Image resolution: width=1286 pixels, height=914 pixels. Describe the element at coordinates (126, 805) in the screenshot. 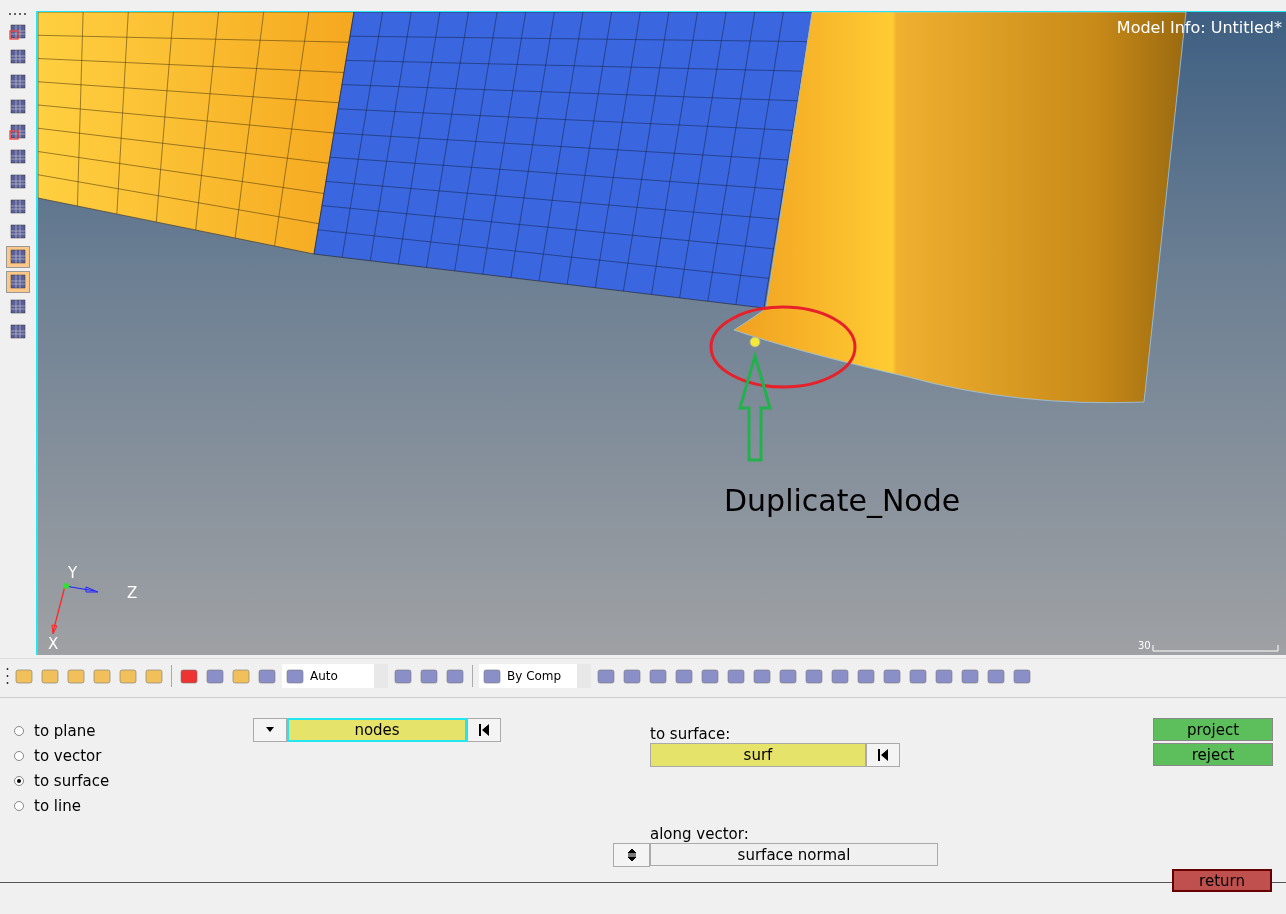

I see `radio-option: to line` at that location.